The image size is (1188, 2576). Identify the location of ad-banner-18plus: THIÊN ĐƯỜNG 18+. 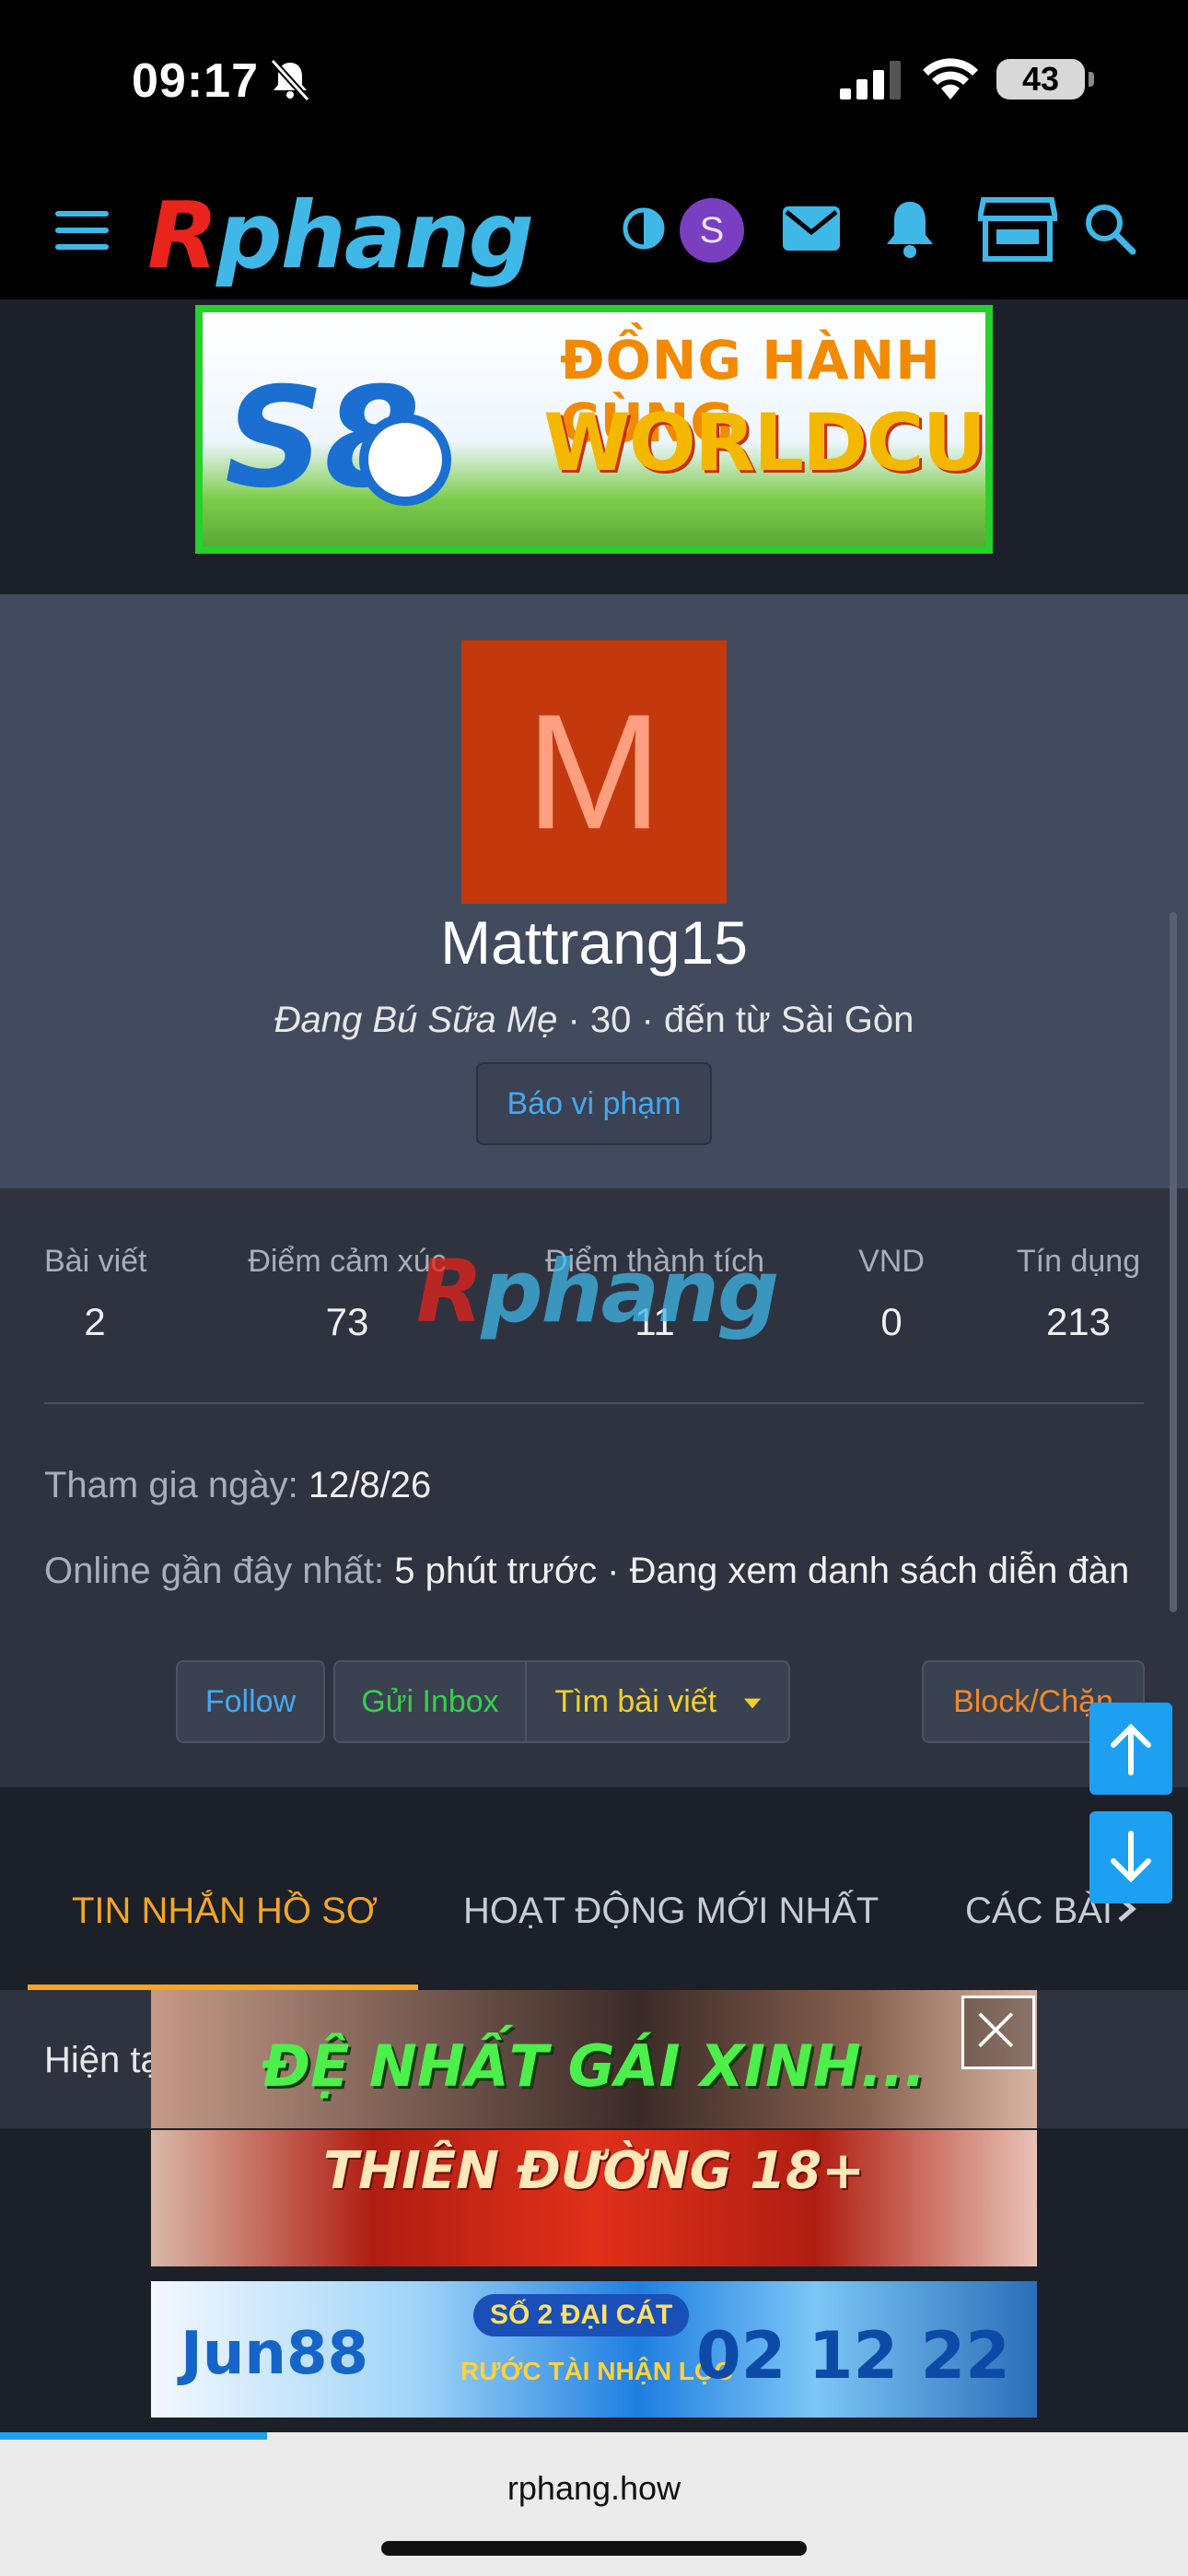
(594, 2198).